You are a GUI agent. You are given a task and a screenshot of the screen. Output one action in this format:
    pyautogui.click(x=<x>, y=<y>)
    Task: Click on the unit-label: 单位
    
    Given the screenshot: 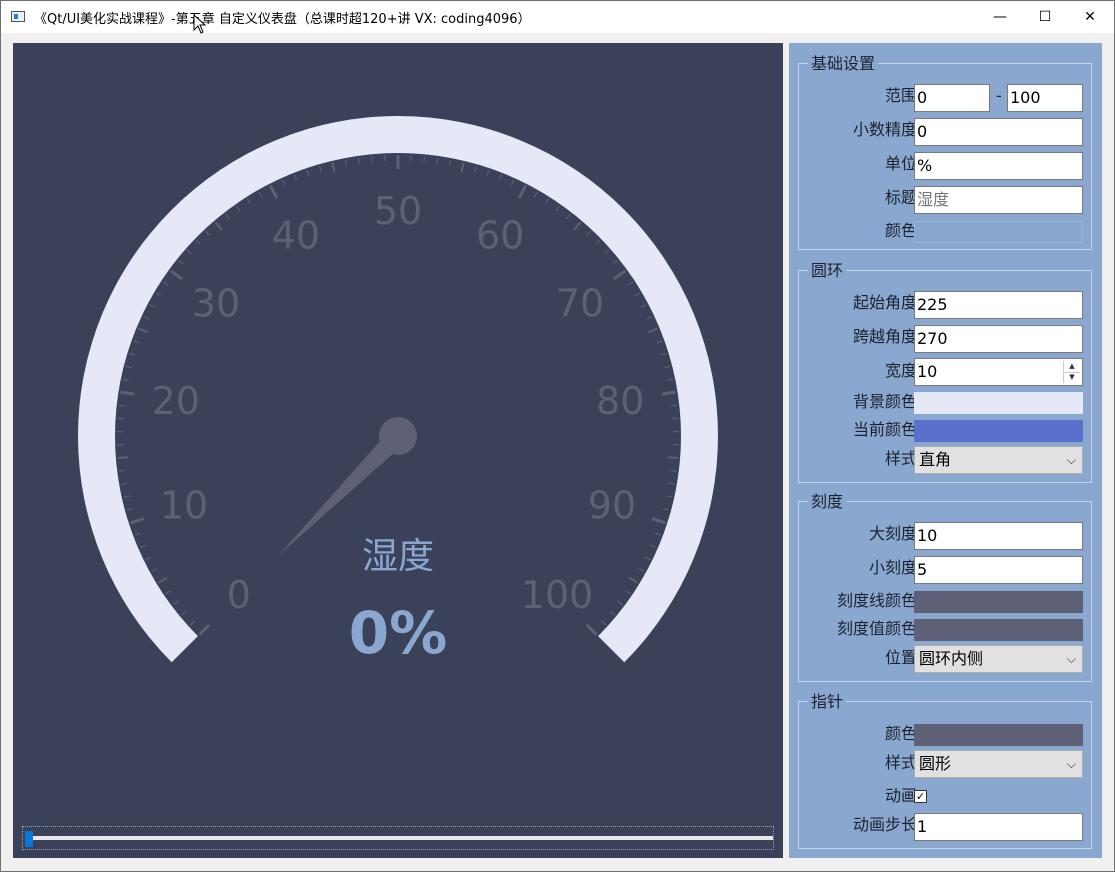 What is the action you would take?
    pyautogui.click(x=900, y=163)
    